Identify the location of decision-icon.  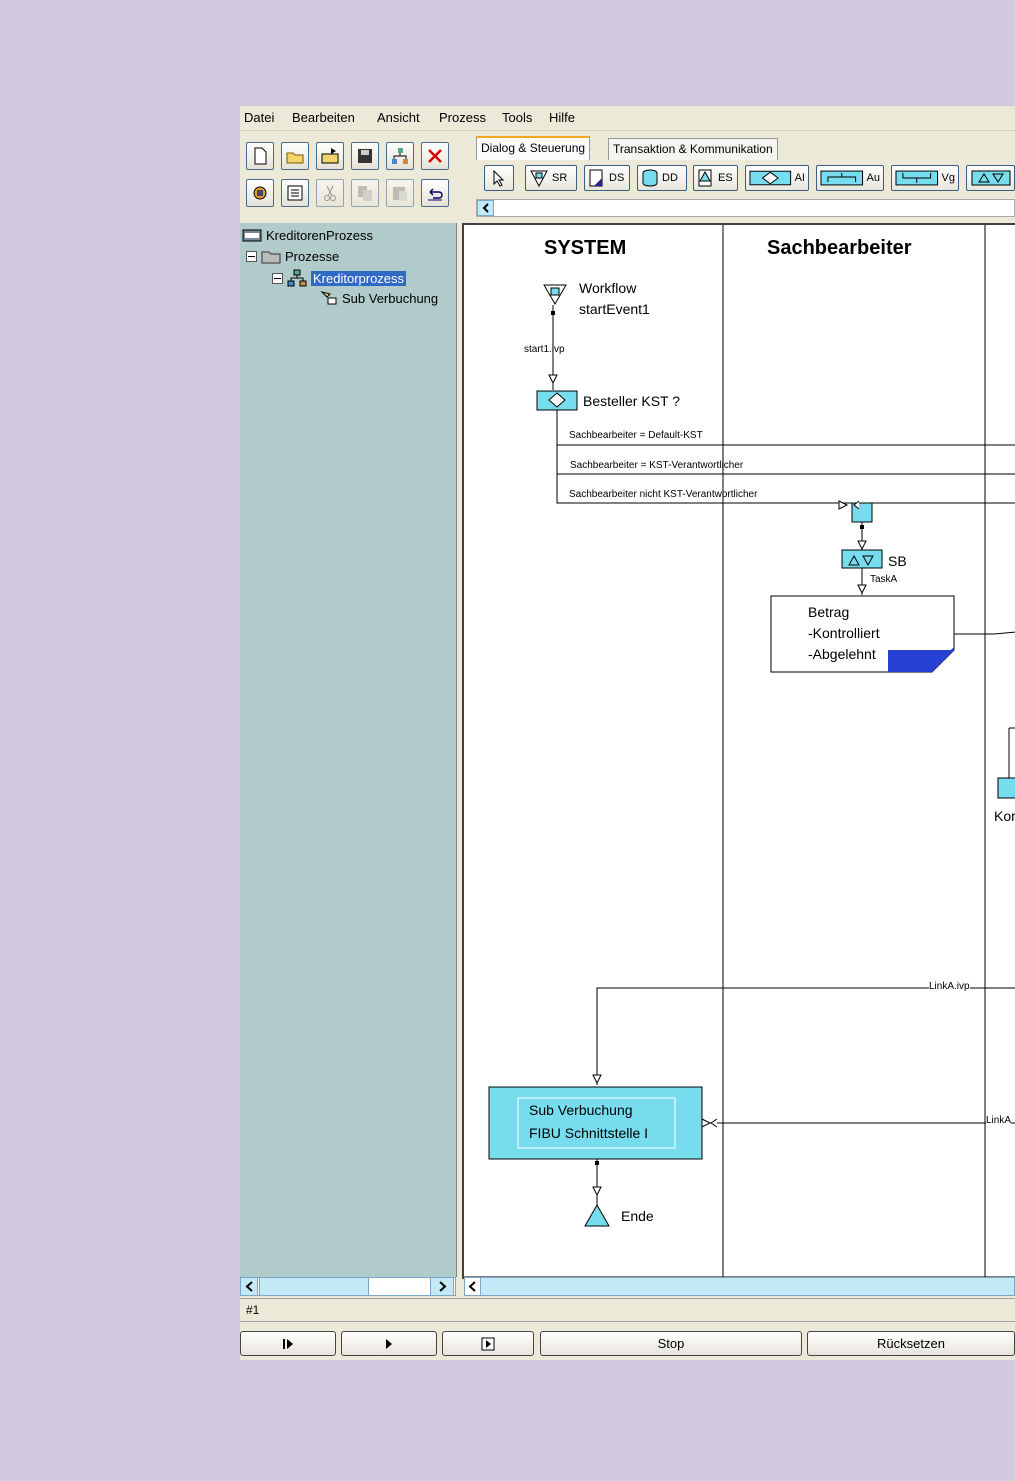
(770, 178).